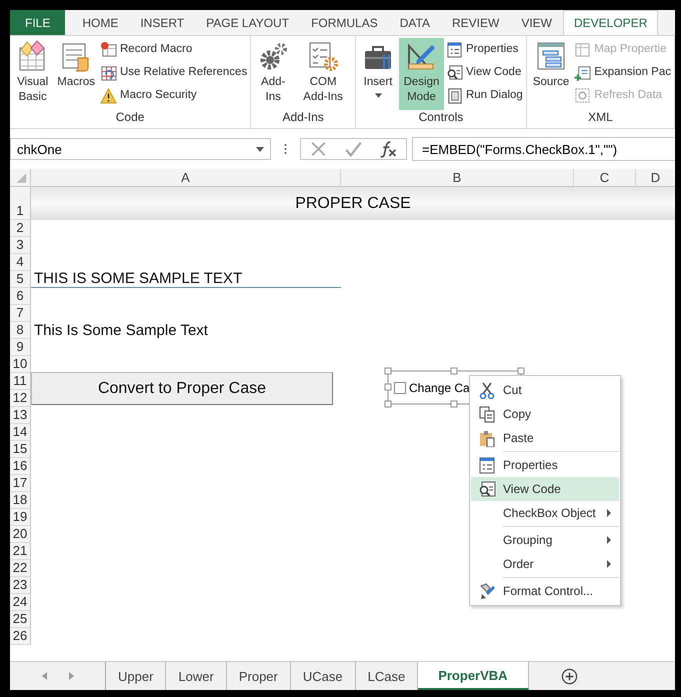  Describe the element at coordinates (258, 676) in the screenshot. I see `sheet-tab: Proper` at that location.